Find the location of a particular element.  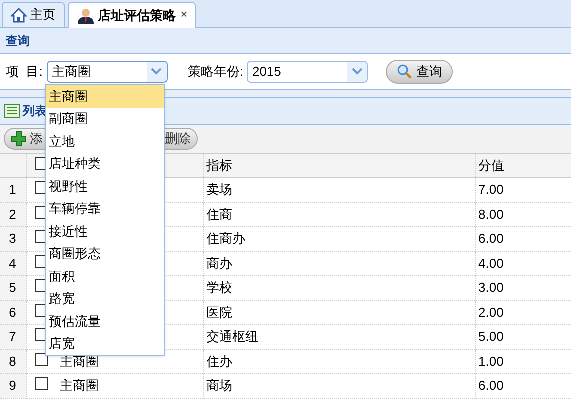

select-field: 主商圈 is located at coordinates (107, 71).